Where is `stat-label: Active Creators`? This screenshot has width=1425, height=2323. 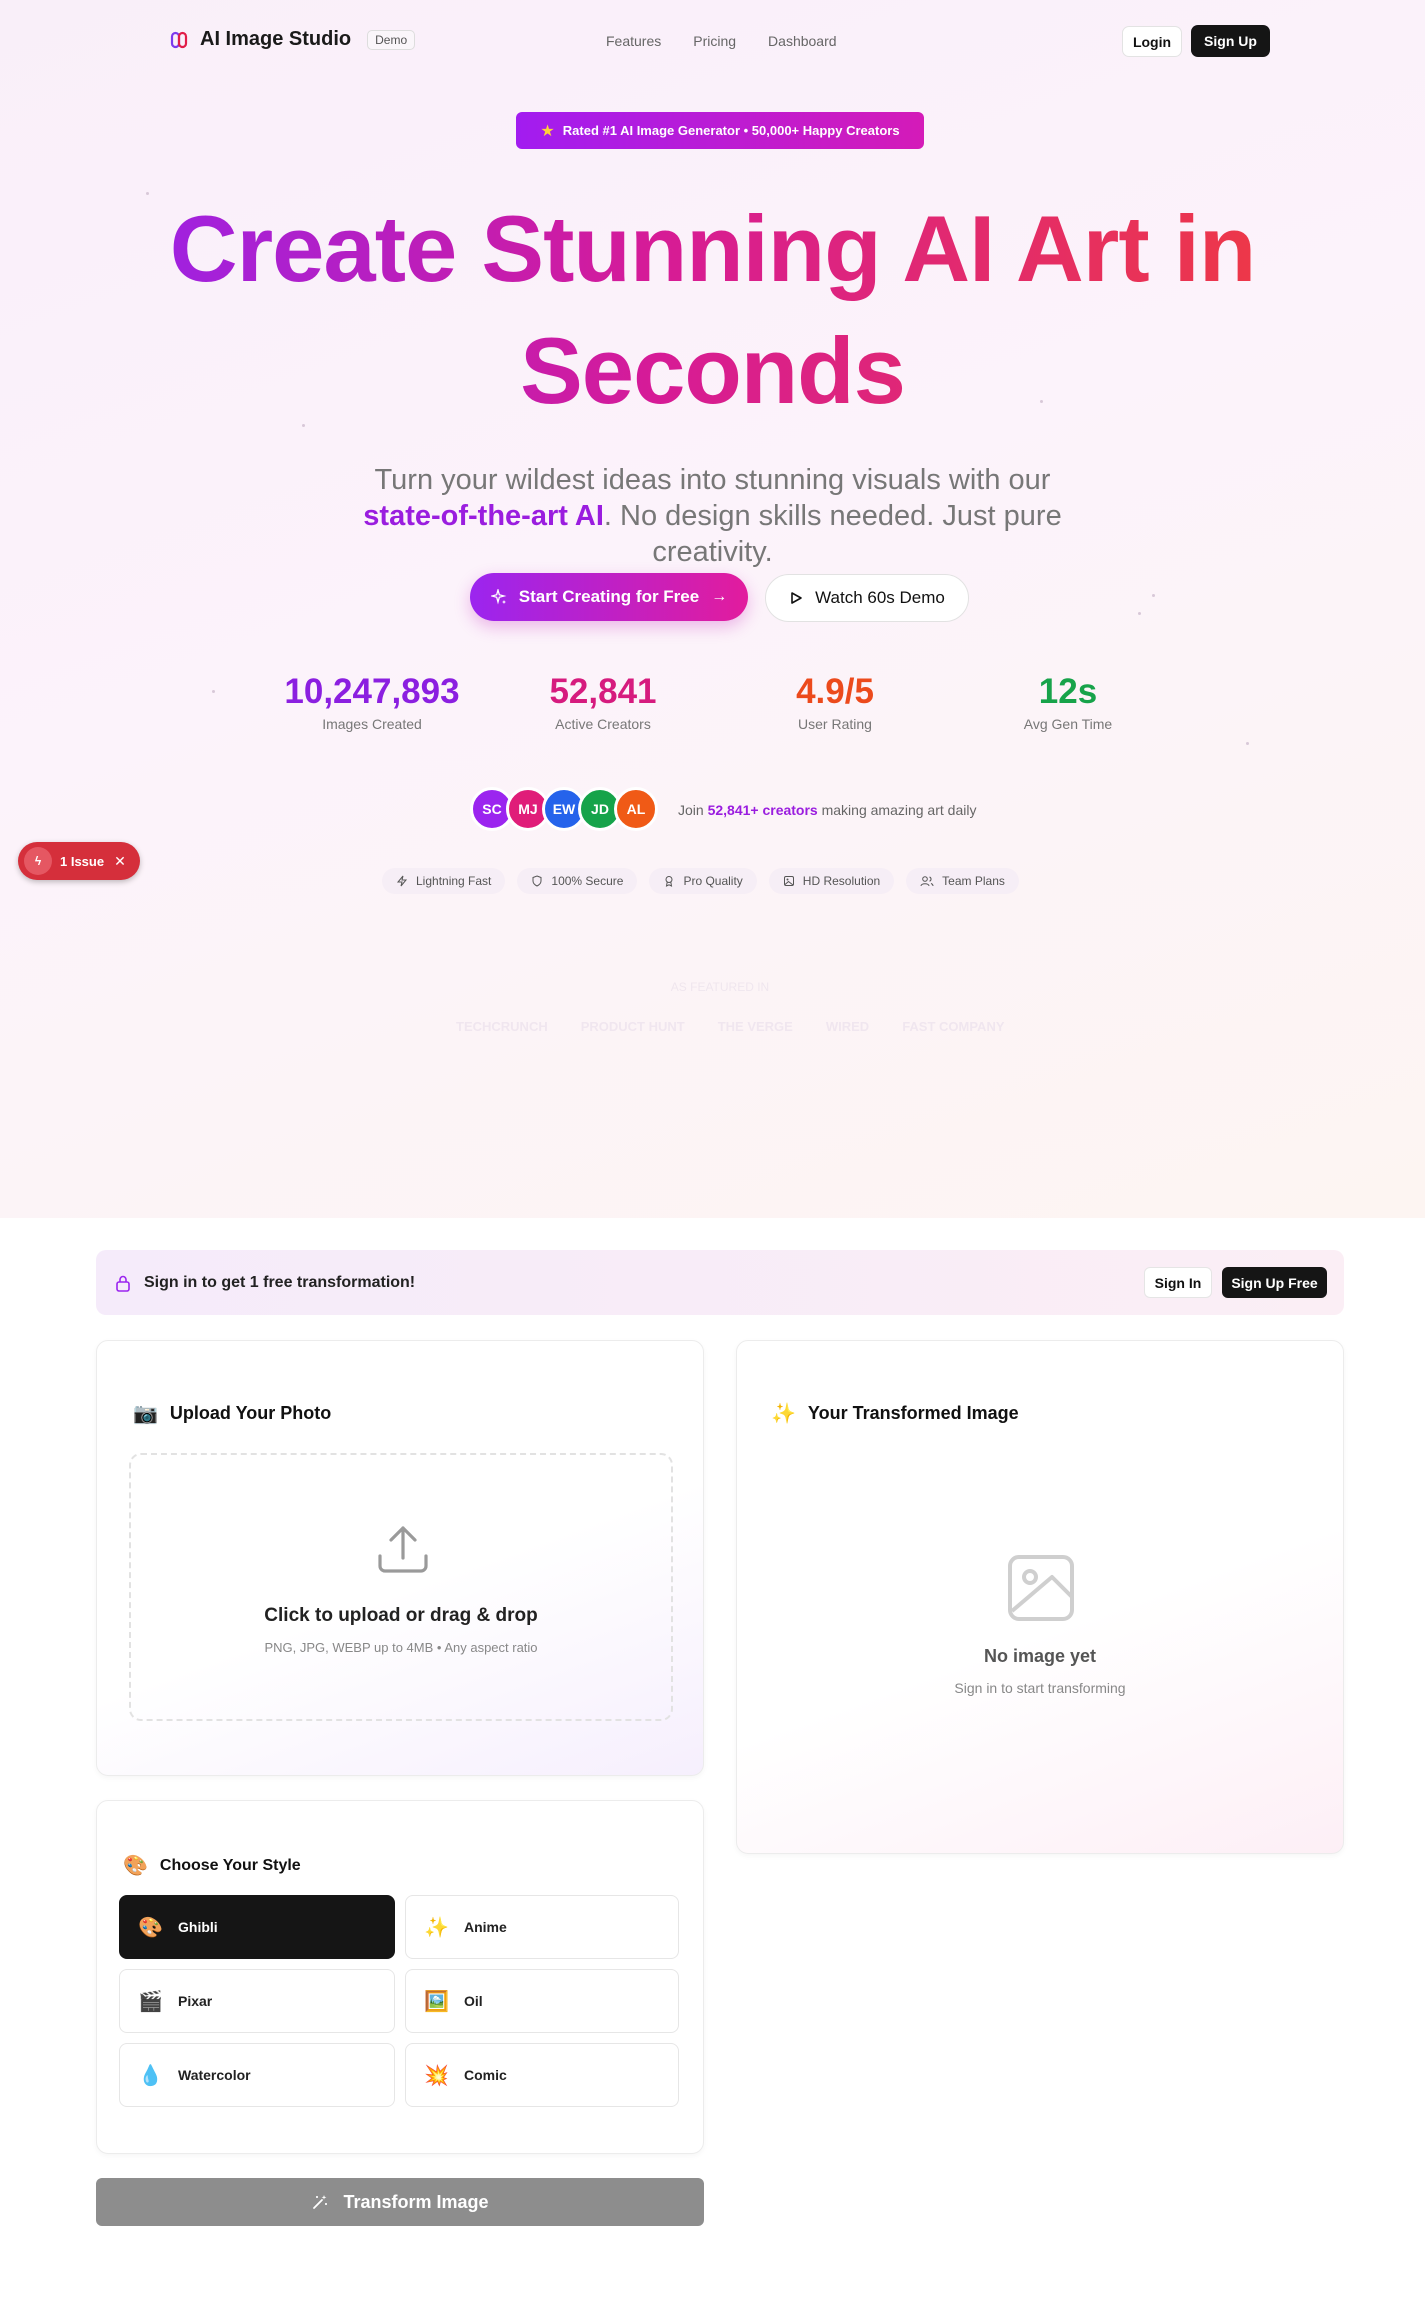
stat-label: Active Creators is located at coordinates (603, 724).